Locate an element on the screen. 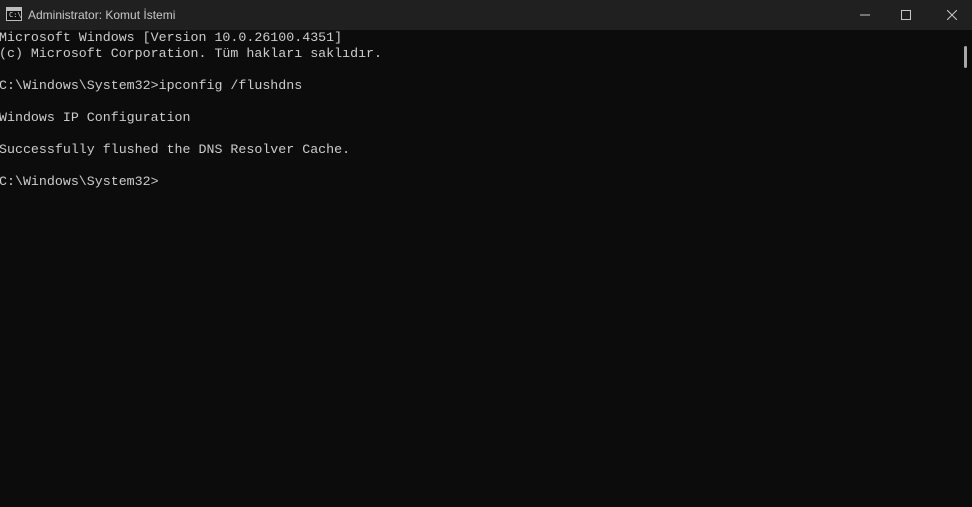  maximize-icon is located at coordinates (906, 15).